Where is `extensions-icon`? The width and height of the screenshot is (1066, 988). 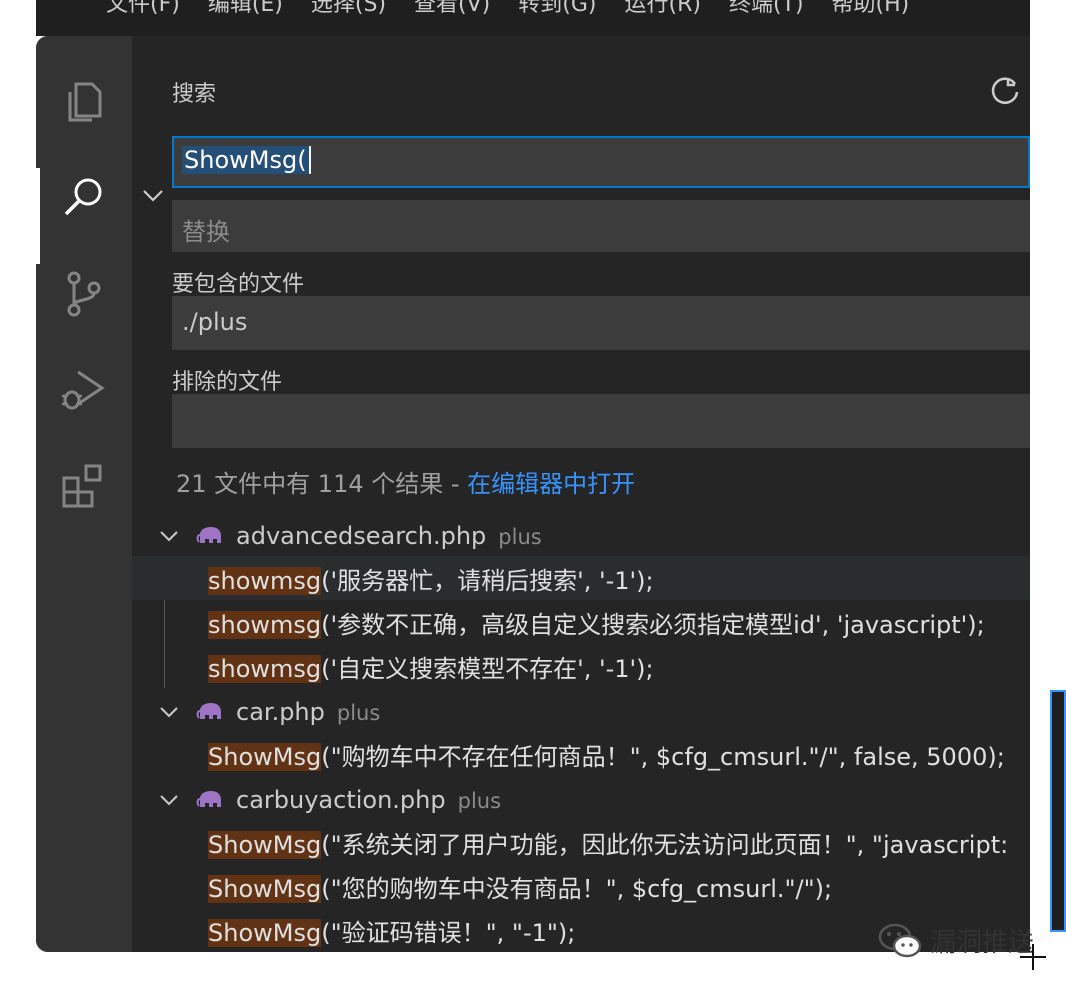
extensions-icon is located at coordinates (82, 486).